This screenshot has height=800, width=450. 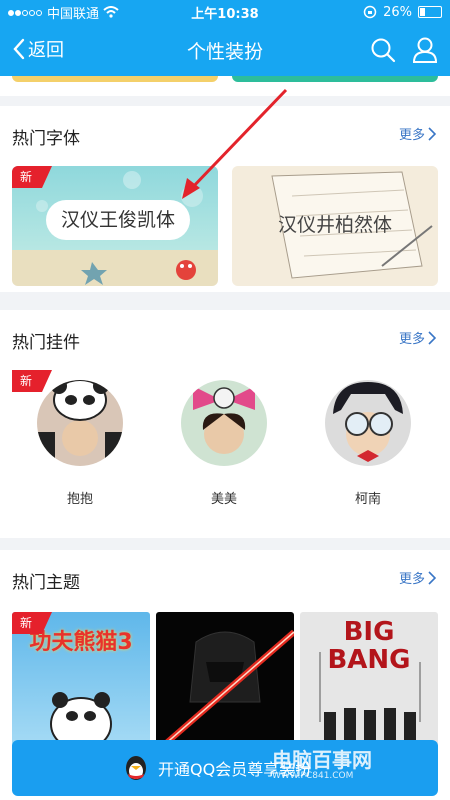 I want to click on pendant-name: 柯南, so click(x=367, y=499).